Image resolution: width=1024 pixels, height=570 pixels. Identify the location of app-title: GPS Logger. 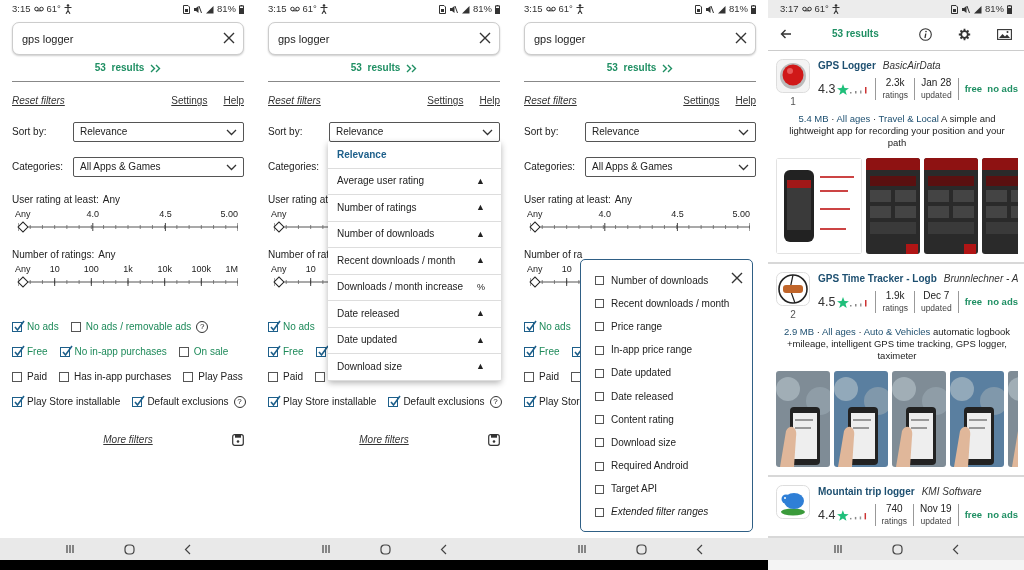
(847, 66).